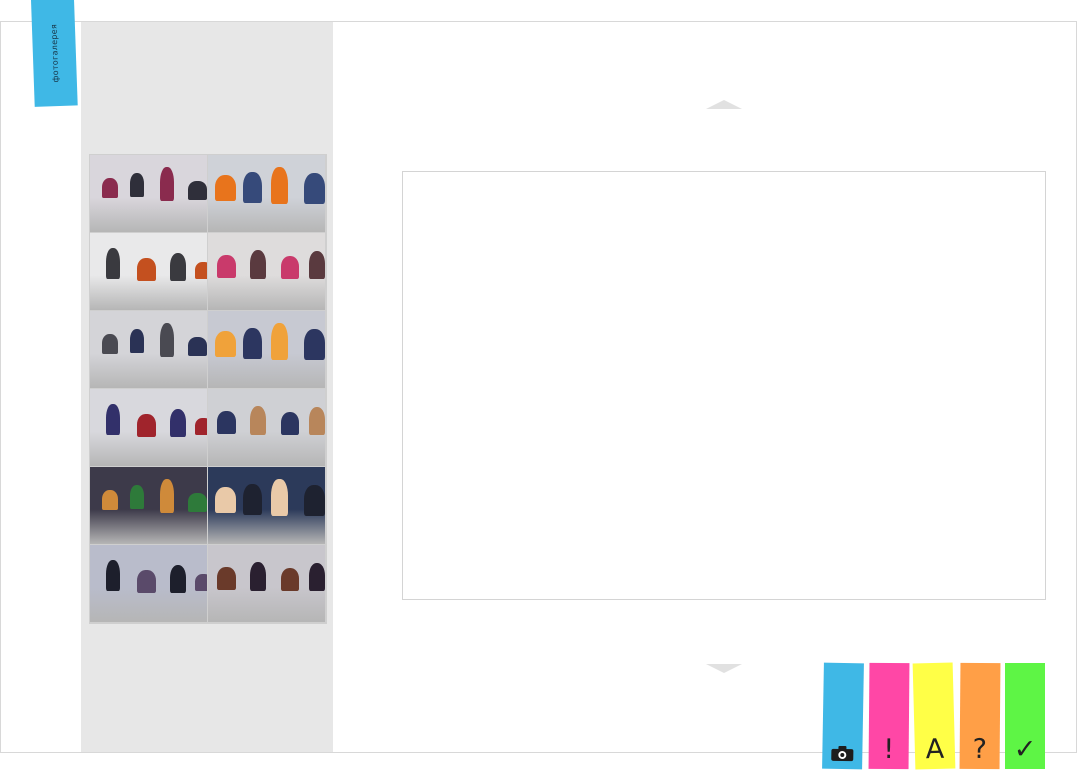 This screenshot has width=1079, height=771. What do you see at coordinates (889, 716) in the screenshot?
I see `tab-notice: !` at bounding box center [889, 716].